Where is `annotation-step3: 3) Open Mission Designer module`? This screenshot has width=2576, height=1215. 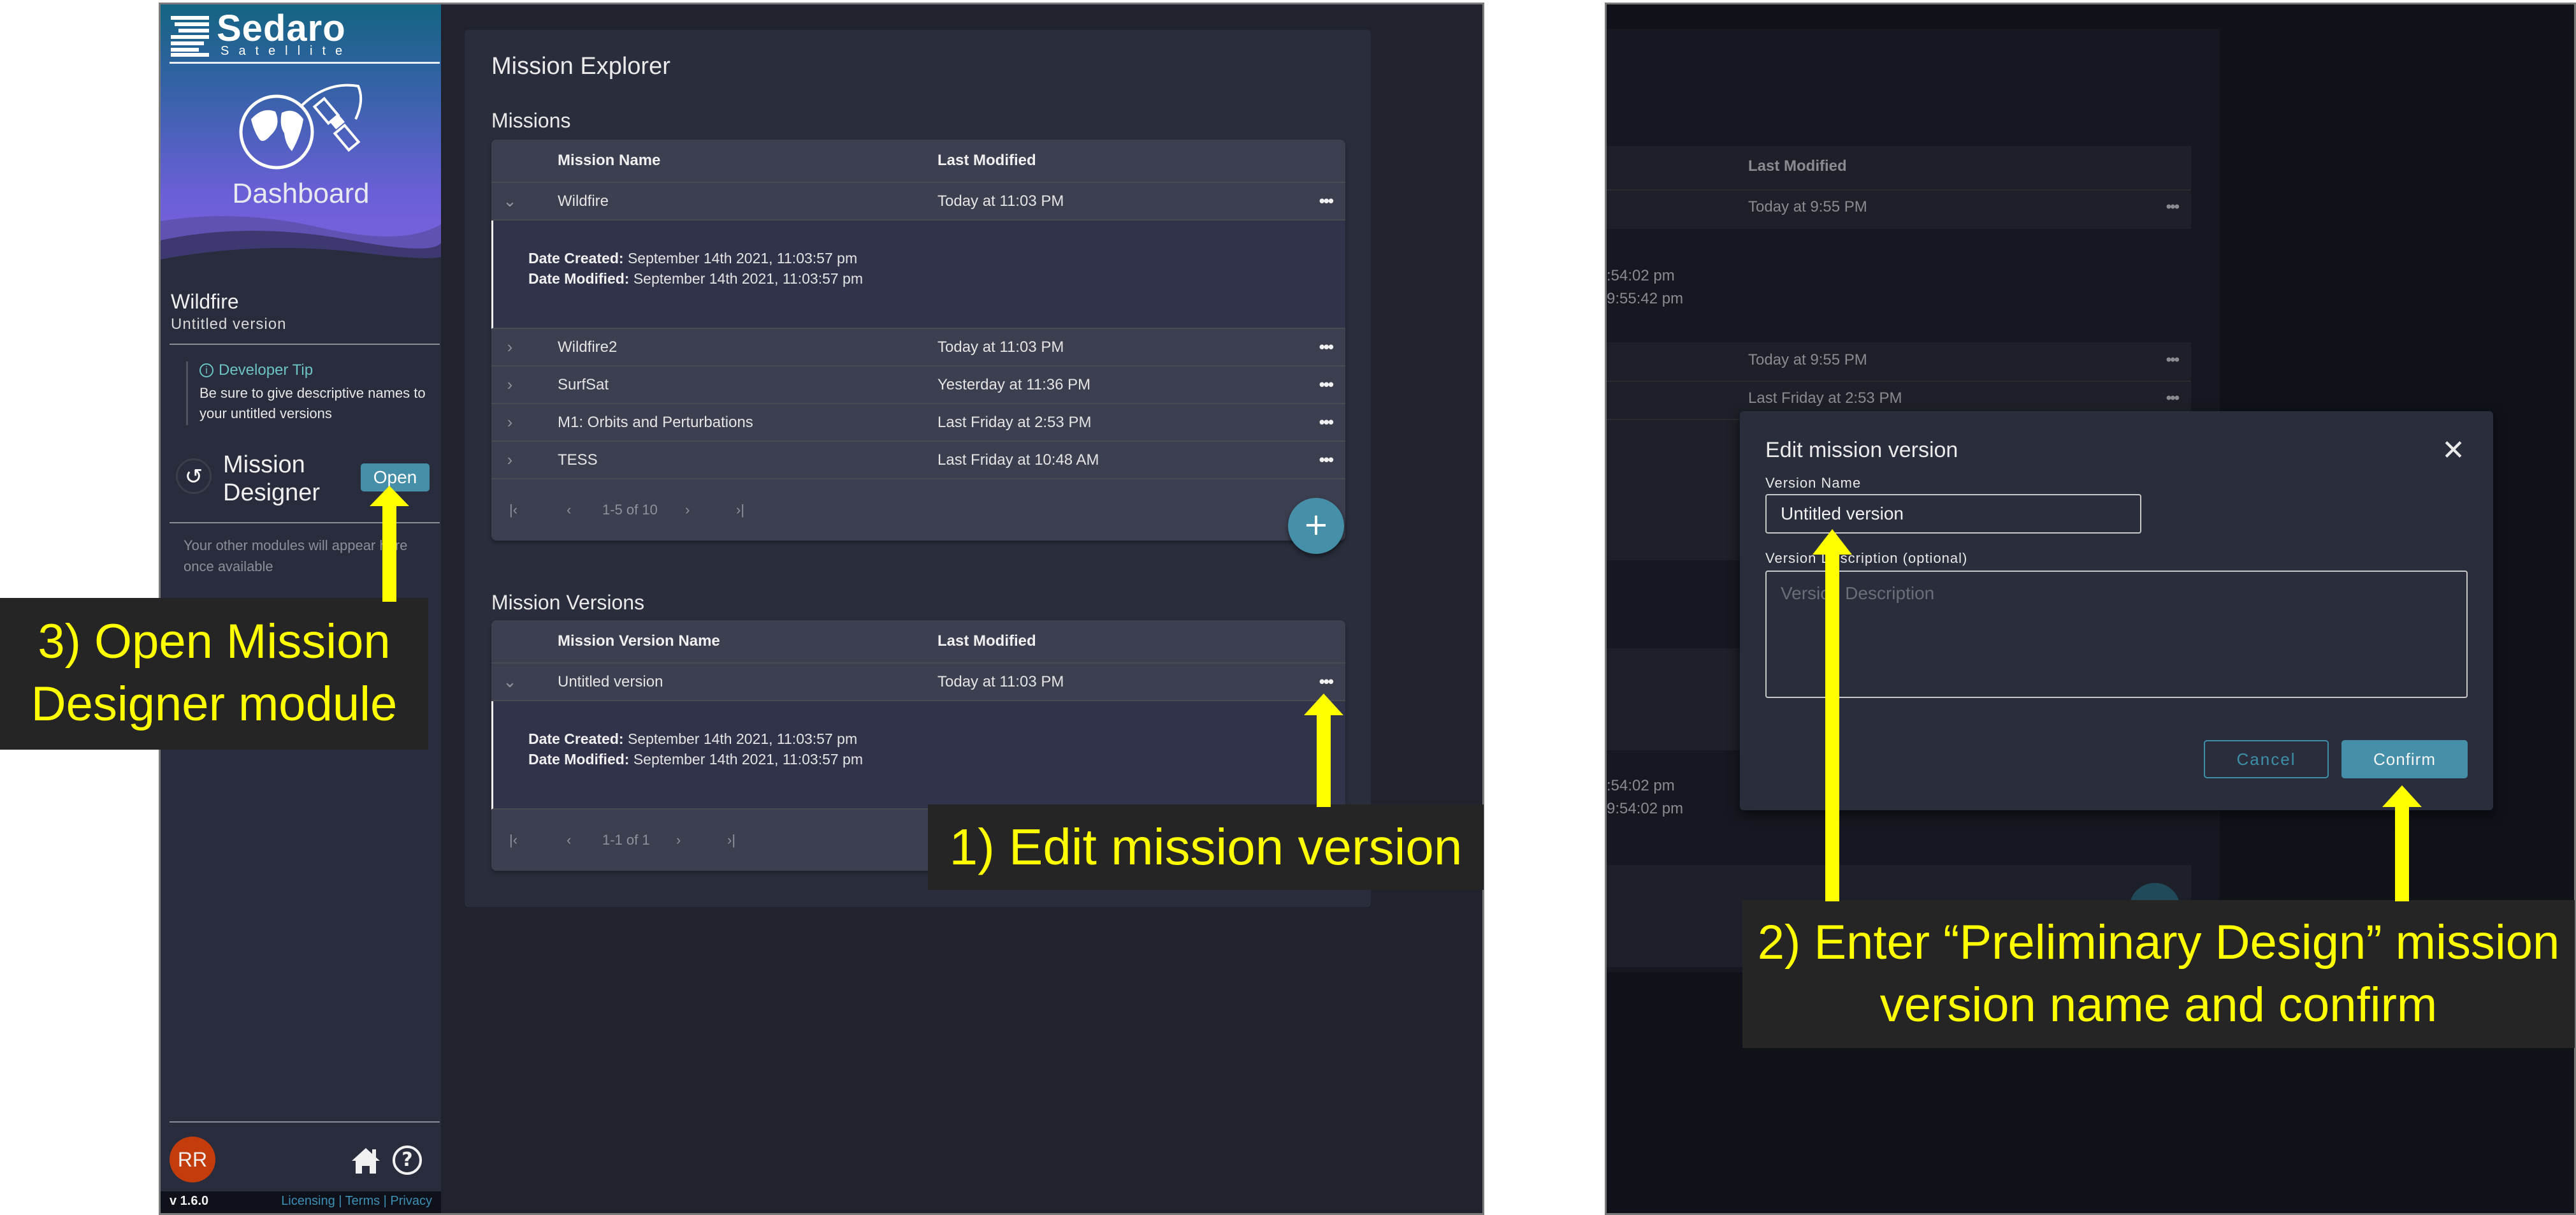
annotation-step3: 3) Open Mission Designer module is located at coordinates (214, 674).